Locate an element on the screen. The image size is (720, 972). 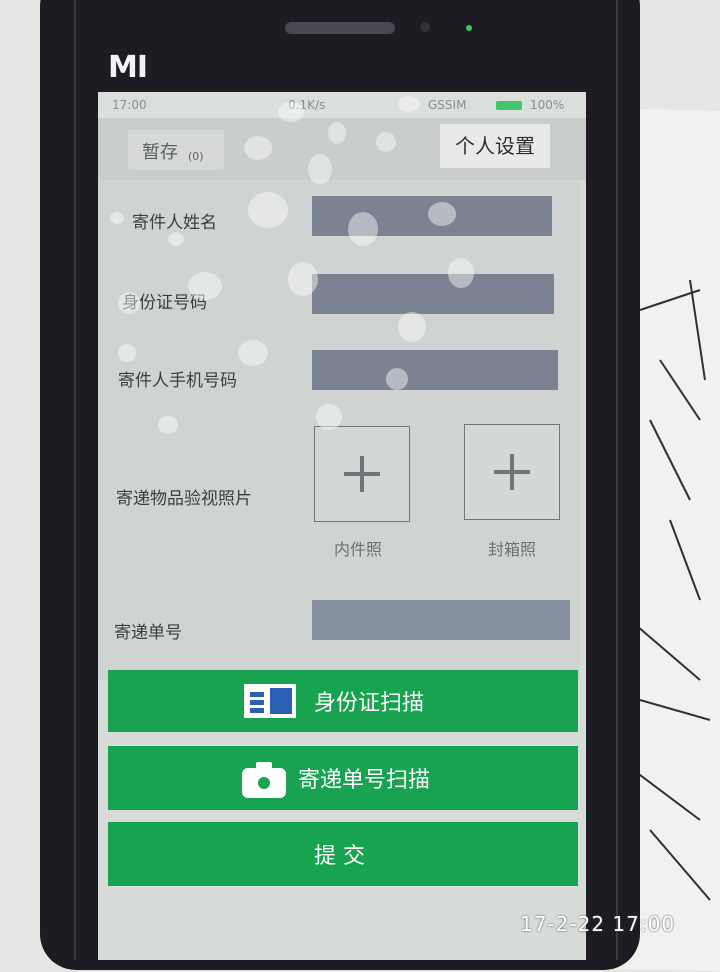
id-scan-label: 身份证扫描 is located at coordinates (369, 703).